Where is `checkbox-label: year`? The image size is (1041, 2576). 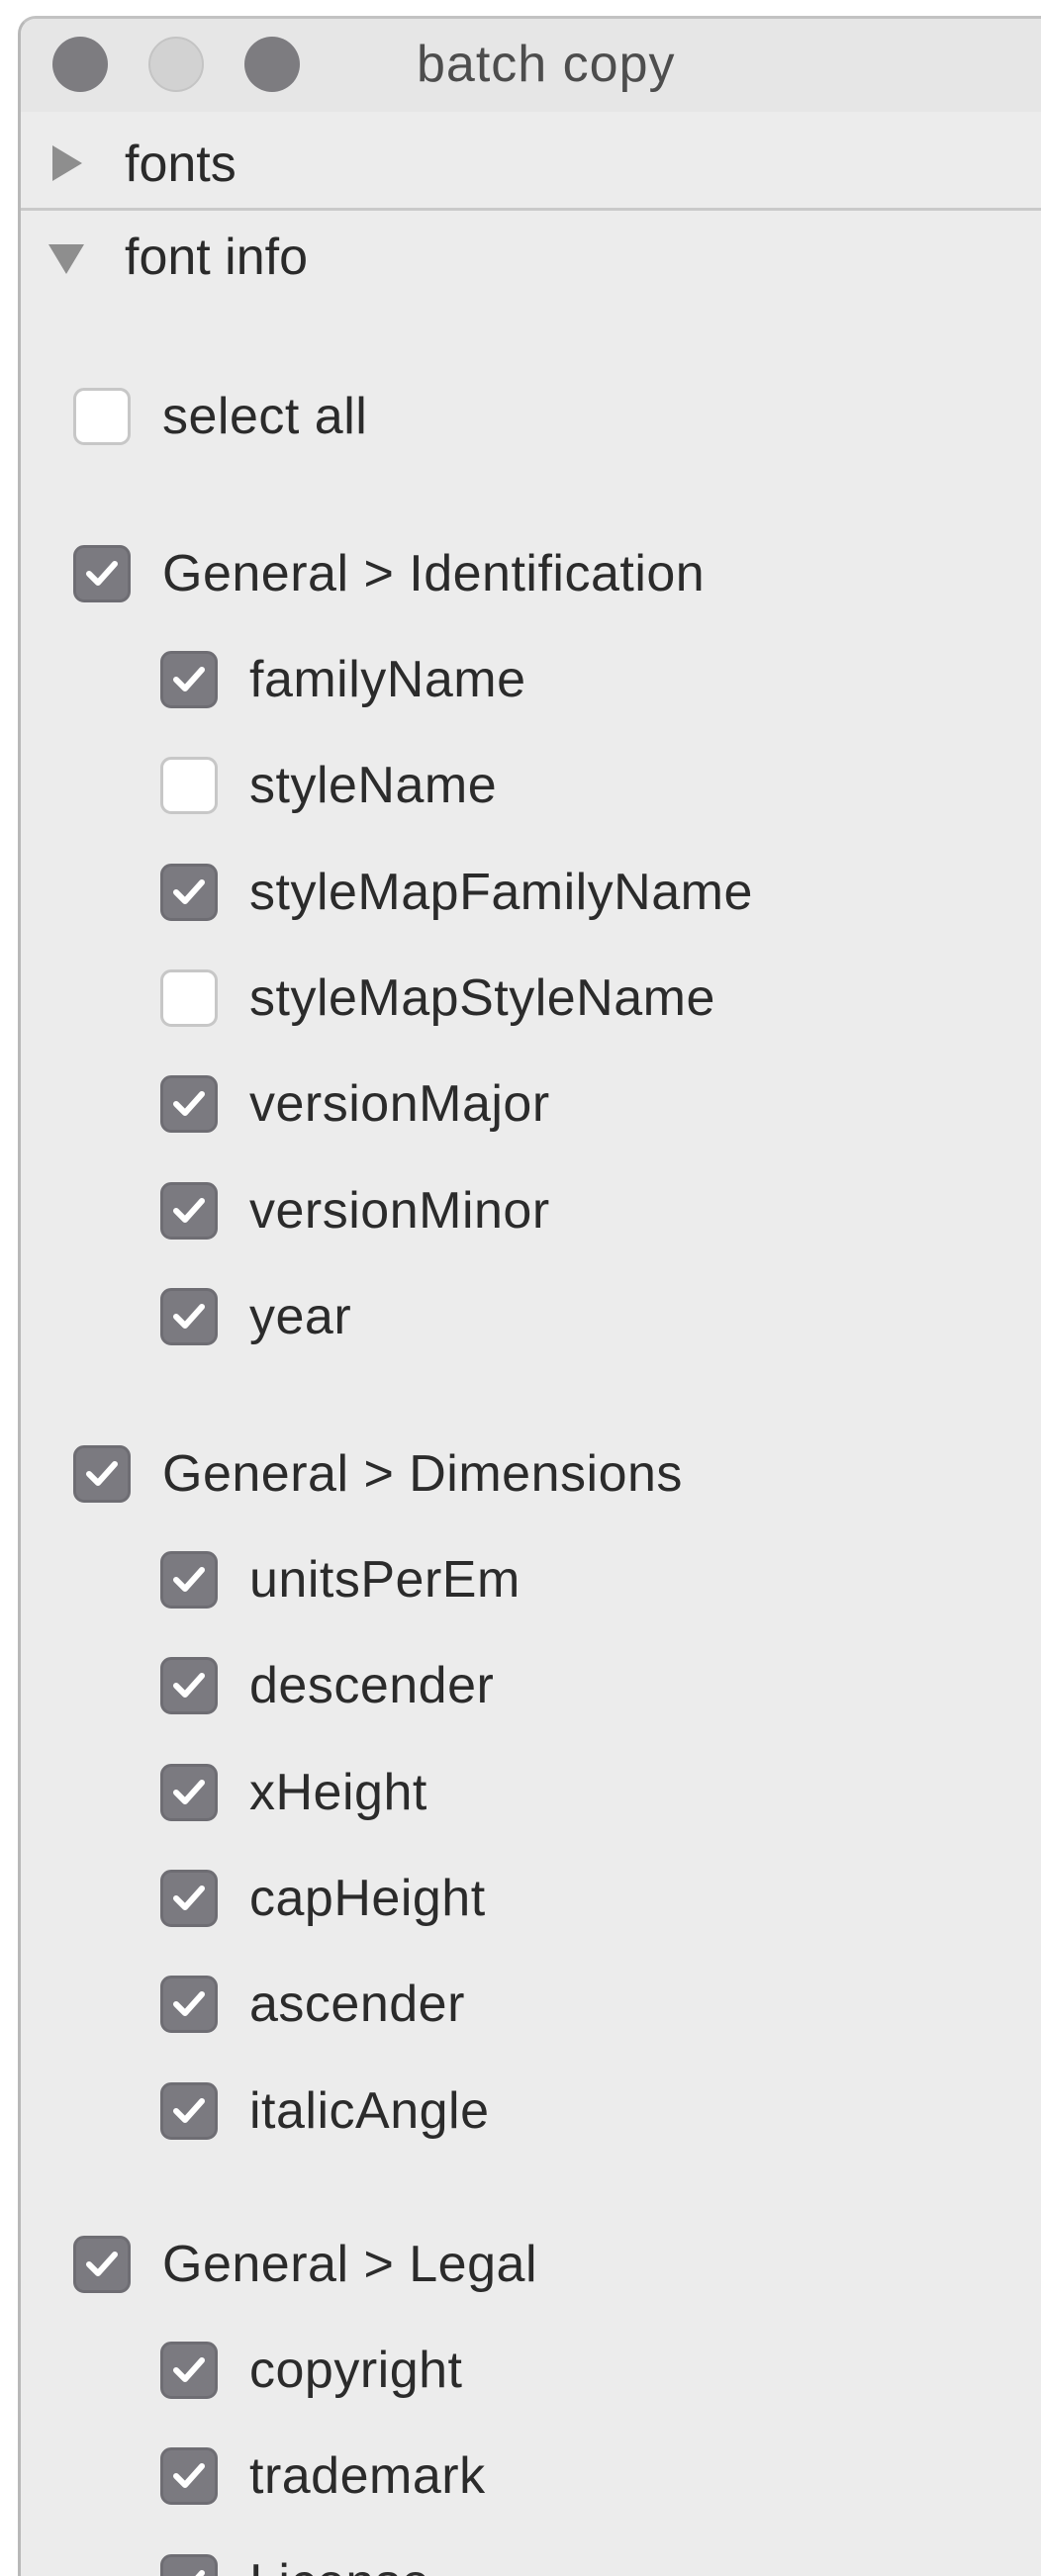 checkbox-label: year is located at coordinates (300, 1316).